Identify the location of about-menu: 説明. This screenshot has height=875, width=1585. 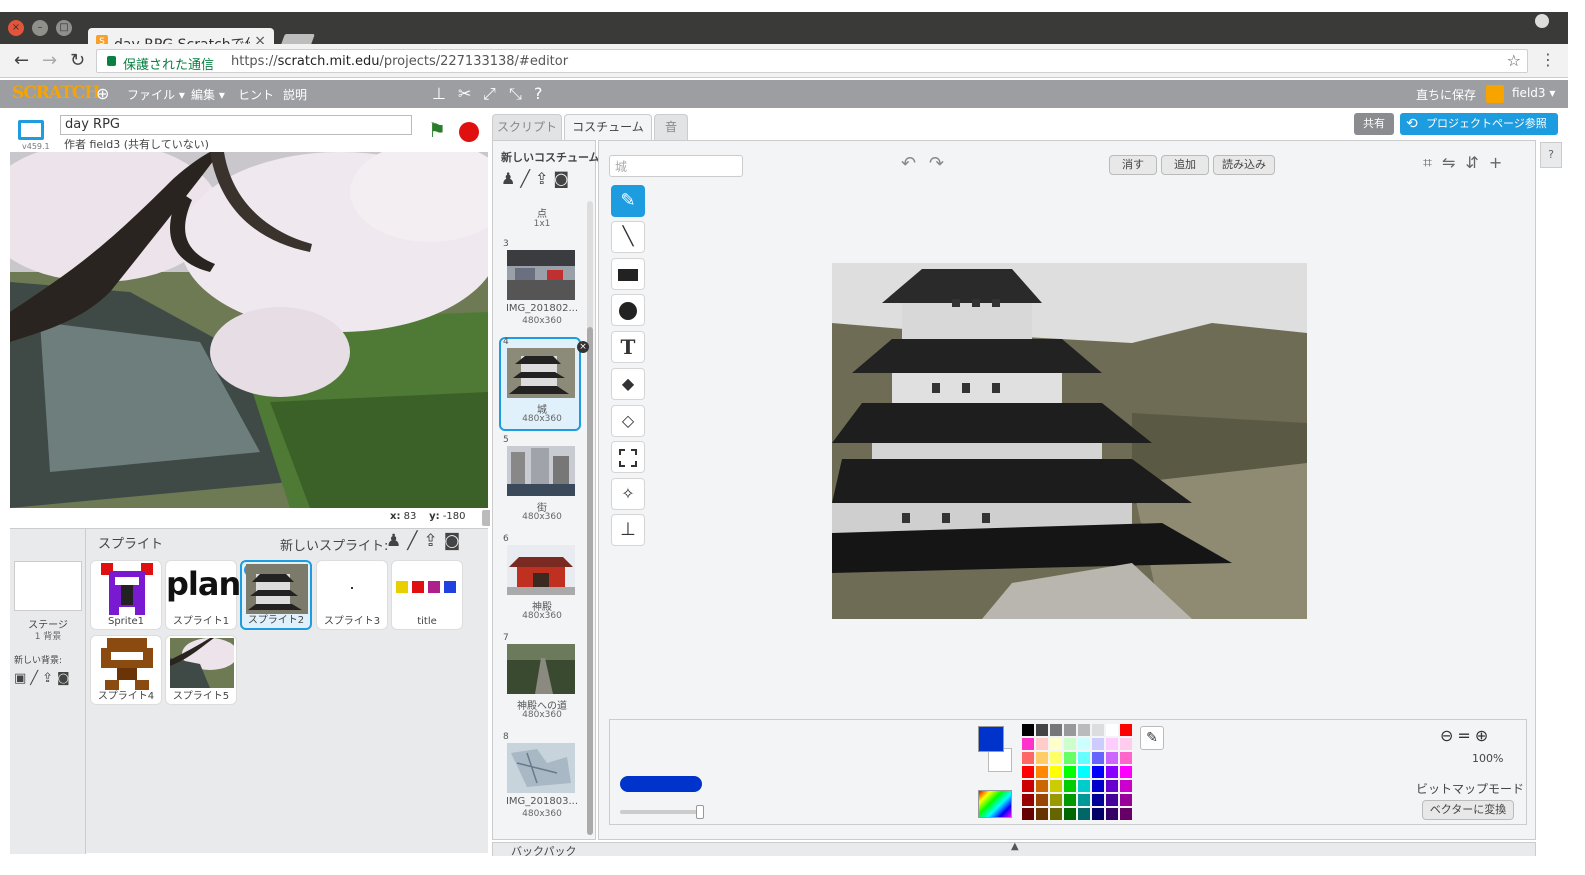
(295, 94).